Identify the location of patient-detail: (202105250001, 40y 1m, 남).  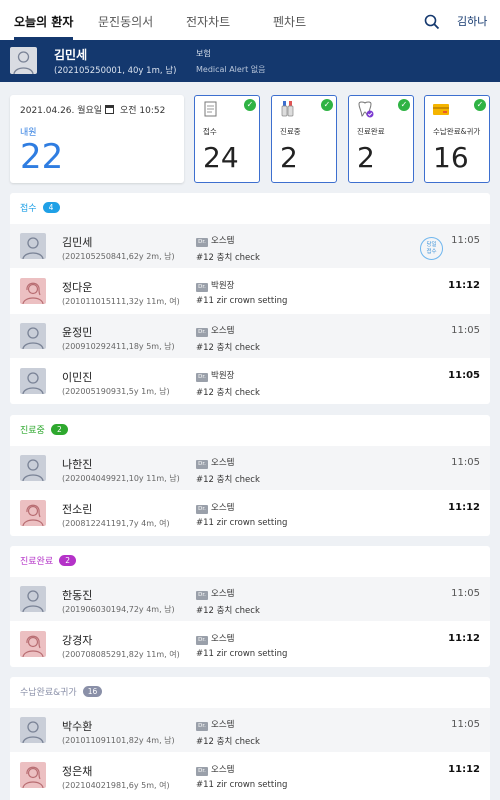
(115, 71).